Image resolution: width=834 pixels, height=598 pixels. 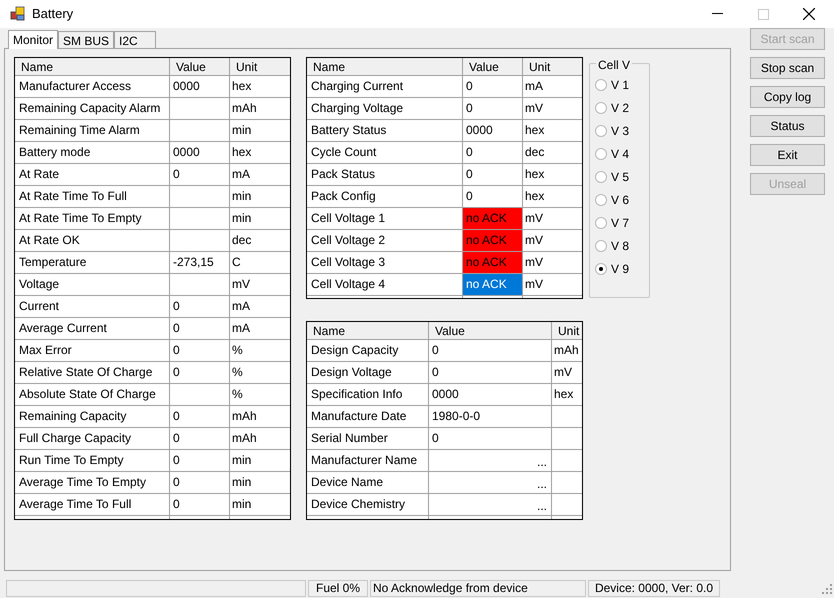 What do you see at coordinates (348, 262) in the screenshot?
I see `name-cell: Cell Voltage 3` at bounding box center [348, 262].